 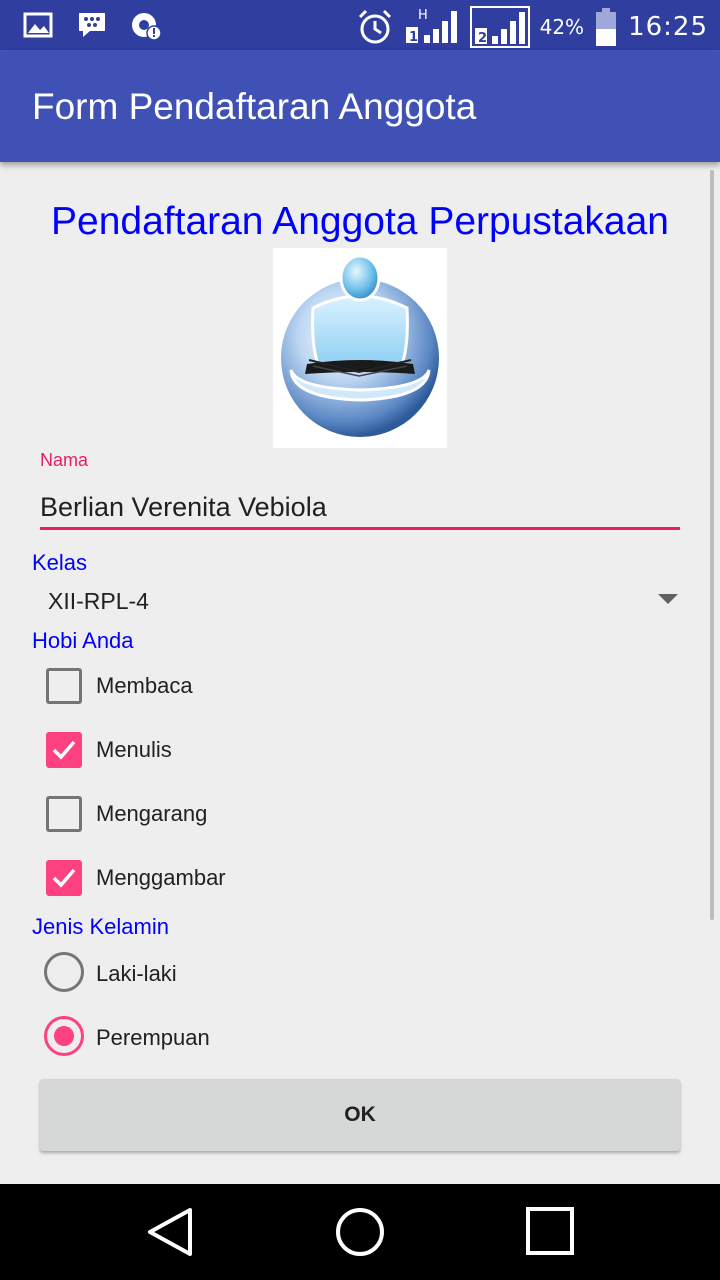 What do you see at coordinates (606, 27) in the screenshot?
I see `battery-icon` at bounding box center [606, 27].